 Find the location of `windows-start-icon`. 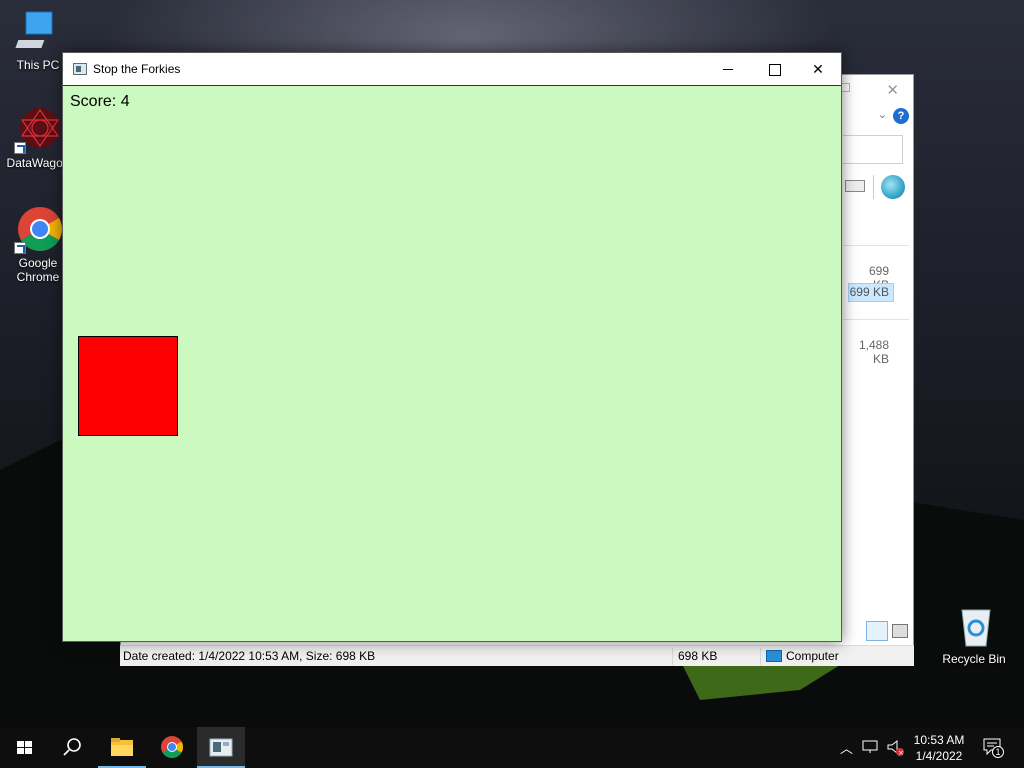

windows-start-icon is located at coordinates (24, 747).